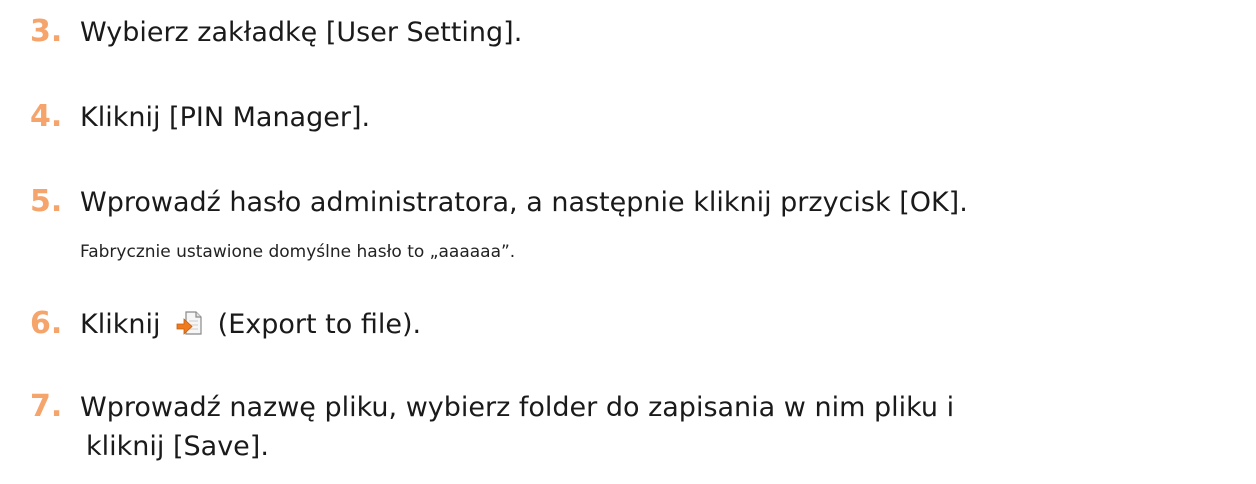  I want to click on step-text-before: Kliknij, so click(120, 324).